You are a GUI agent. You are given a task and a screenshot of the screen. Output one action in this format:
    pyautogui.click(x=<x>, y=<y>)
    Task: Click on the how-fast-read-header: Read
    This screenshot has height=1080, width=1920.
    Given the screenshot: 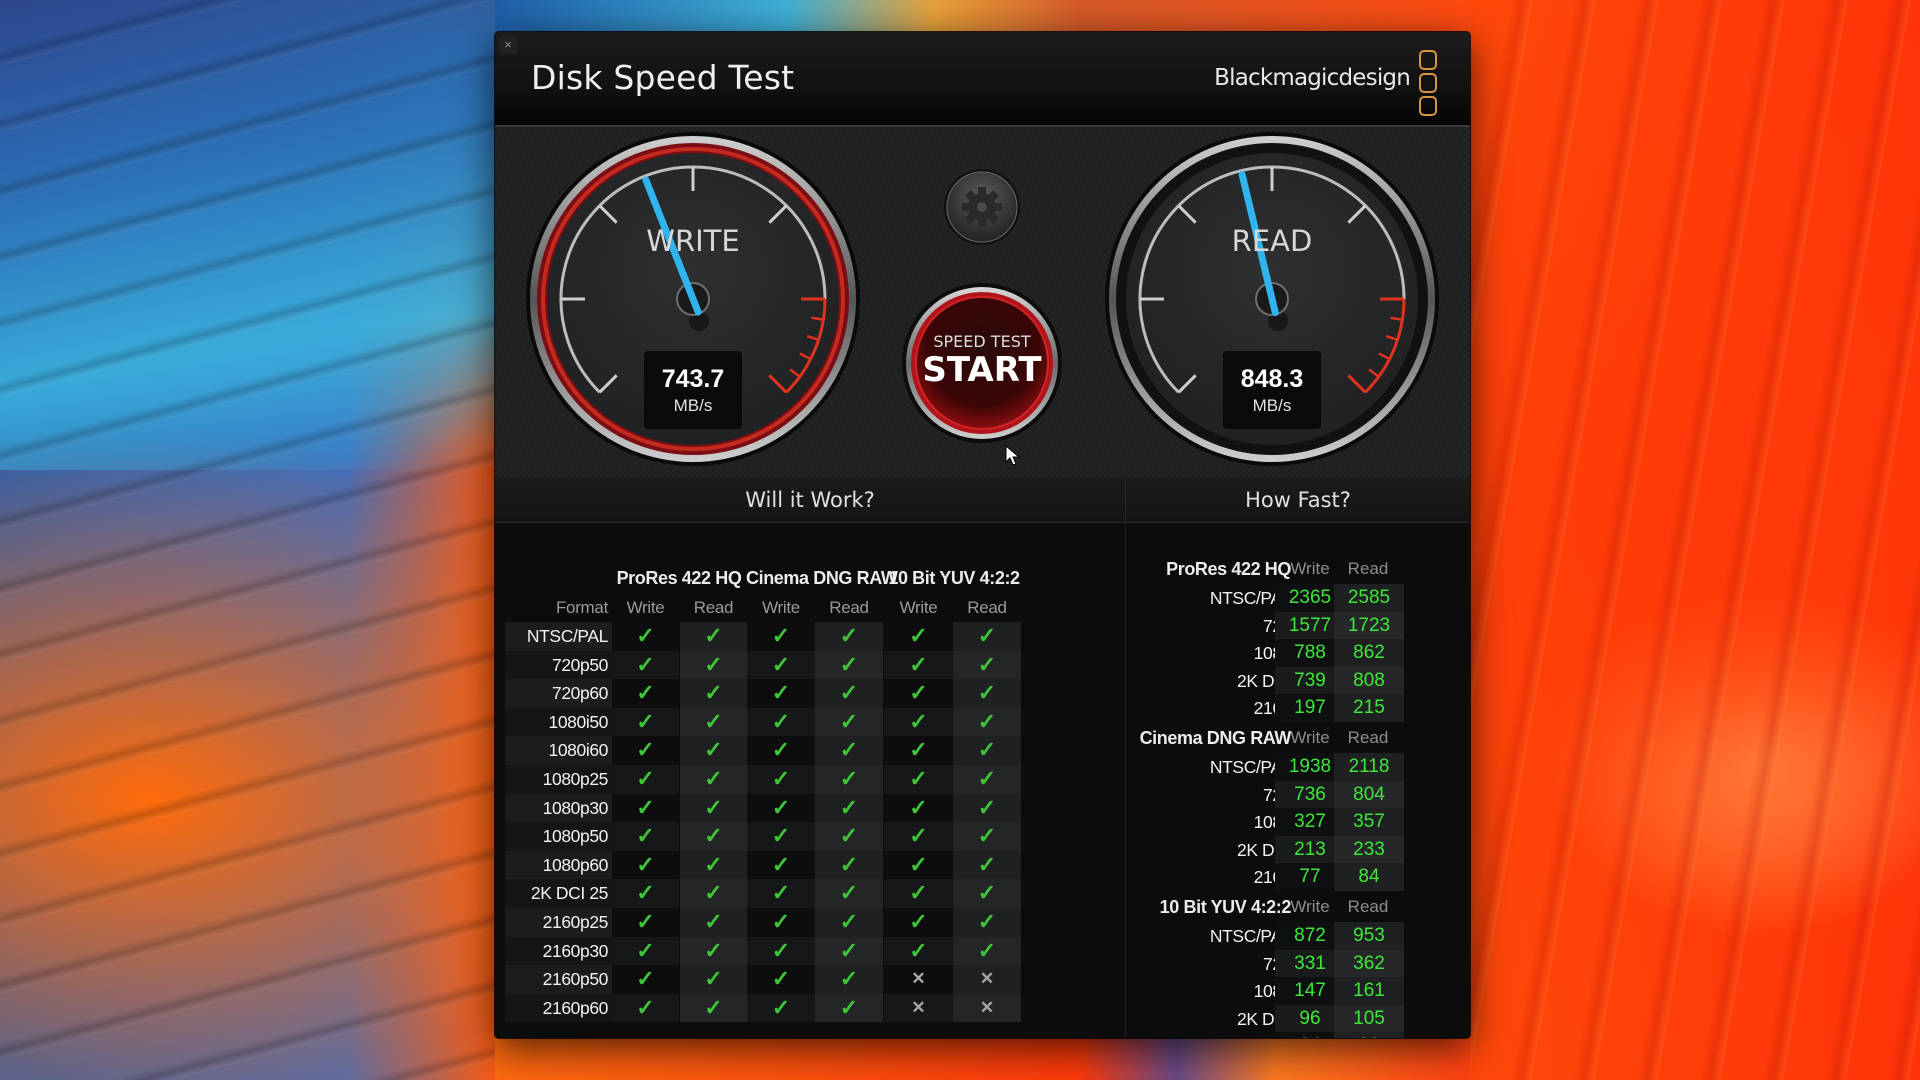 What is the action you would take?
    pyautogui.click(x=1368, y=906)
    